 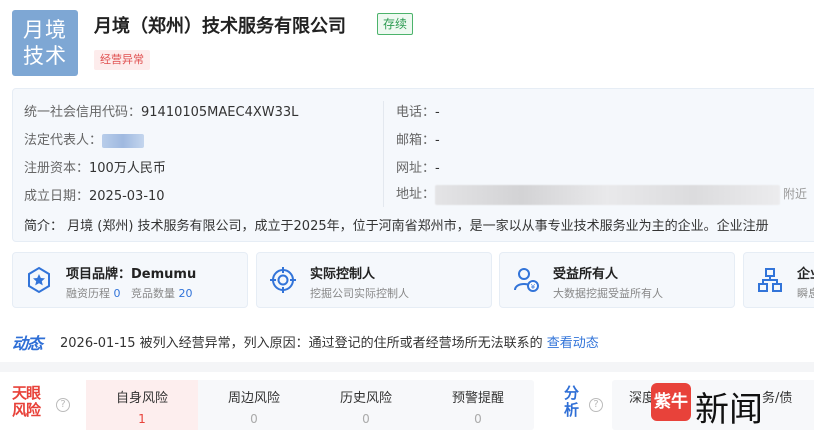 I want to click on company-logo: 月境 技术, so click(x=45, y=43).